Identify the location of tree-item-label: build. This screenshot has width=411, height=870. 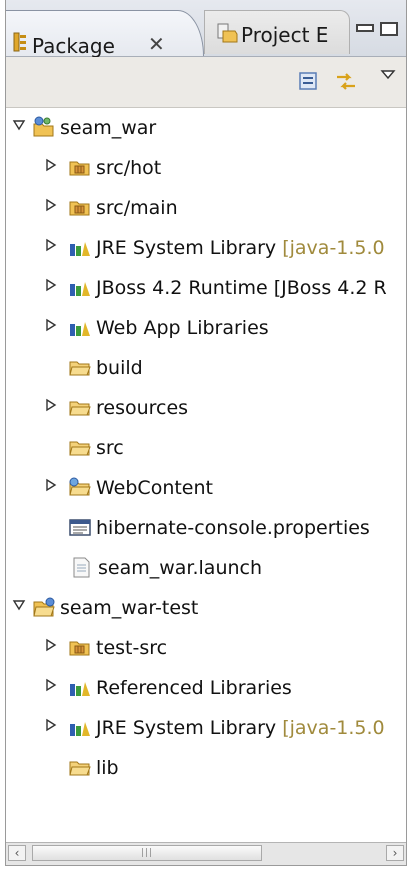
(119, 368).